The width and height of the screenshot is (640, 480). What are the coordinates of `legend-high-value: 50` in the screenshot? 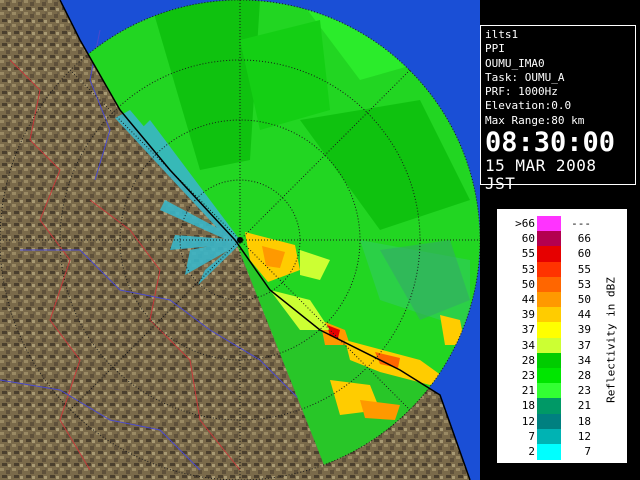 It's located at (584, 299).